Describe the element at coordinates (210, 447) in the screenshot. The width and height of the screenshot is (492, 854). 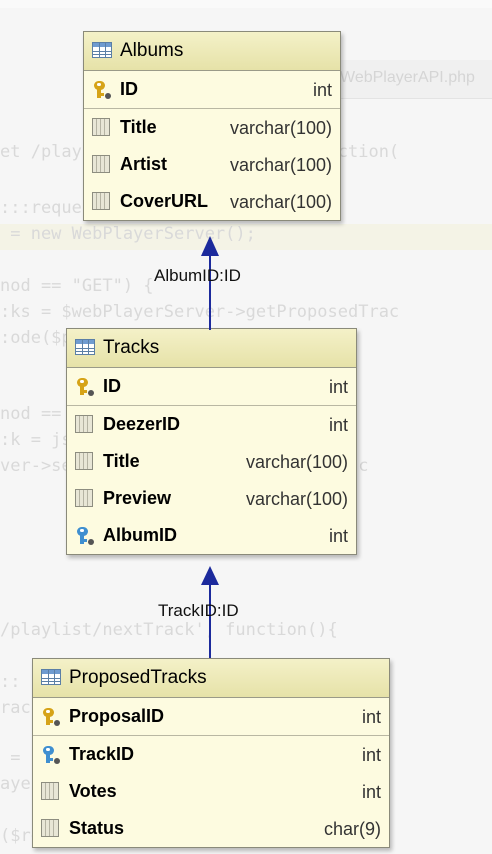
I see `relations-layer` at that location.